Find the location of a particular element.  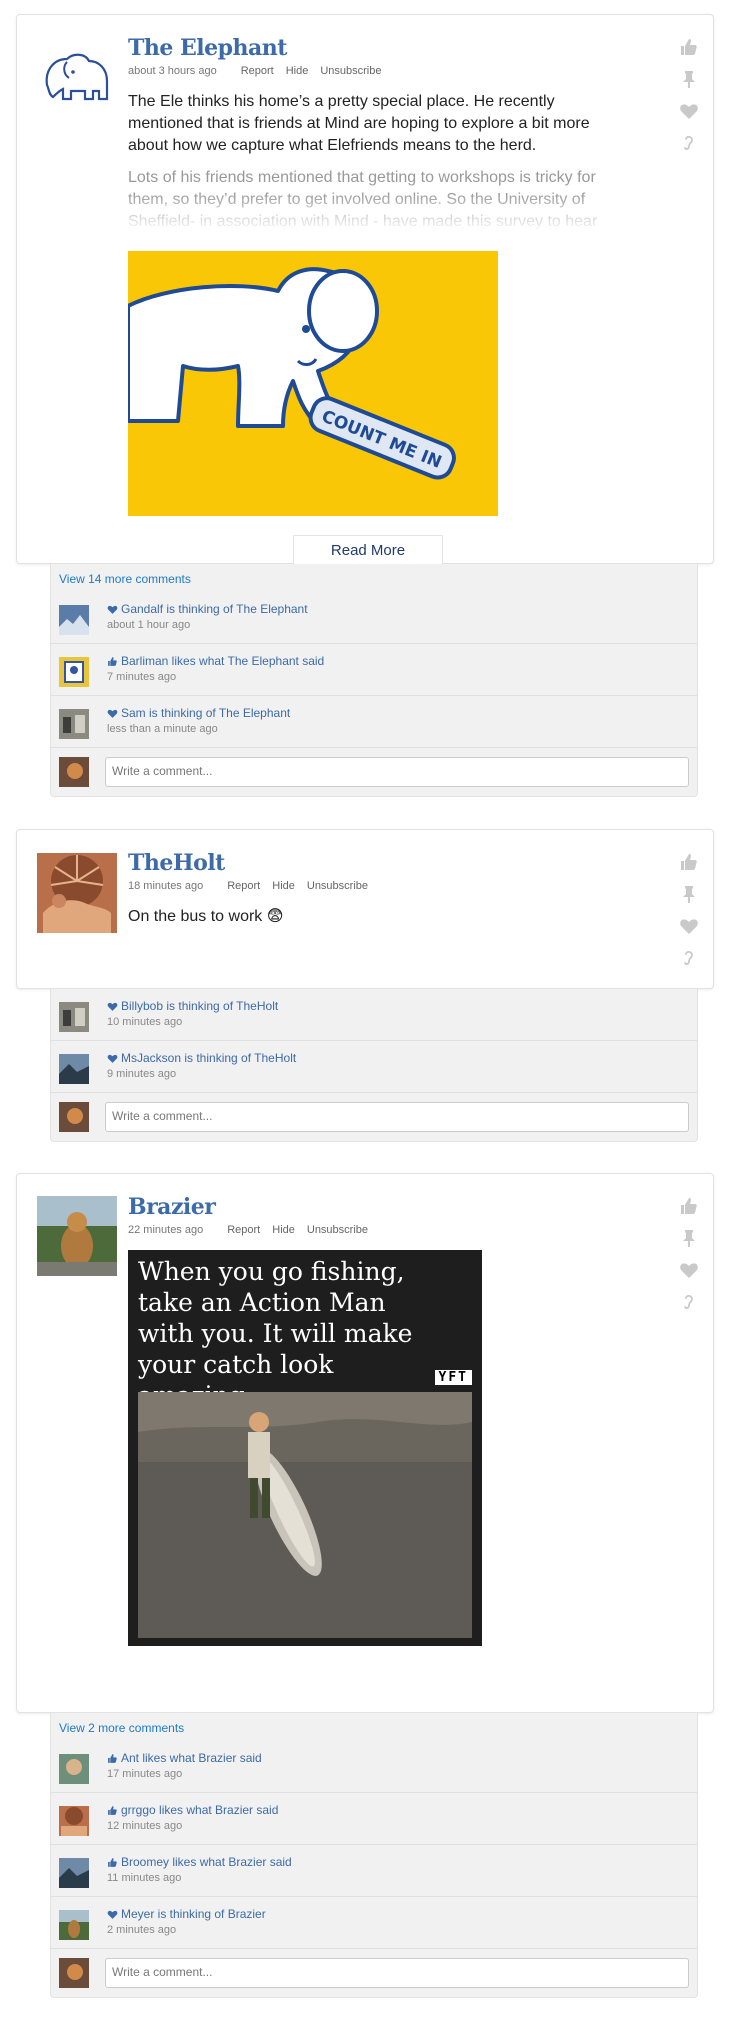

poster-name: The Elephant is located at coordinates (380, 48).